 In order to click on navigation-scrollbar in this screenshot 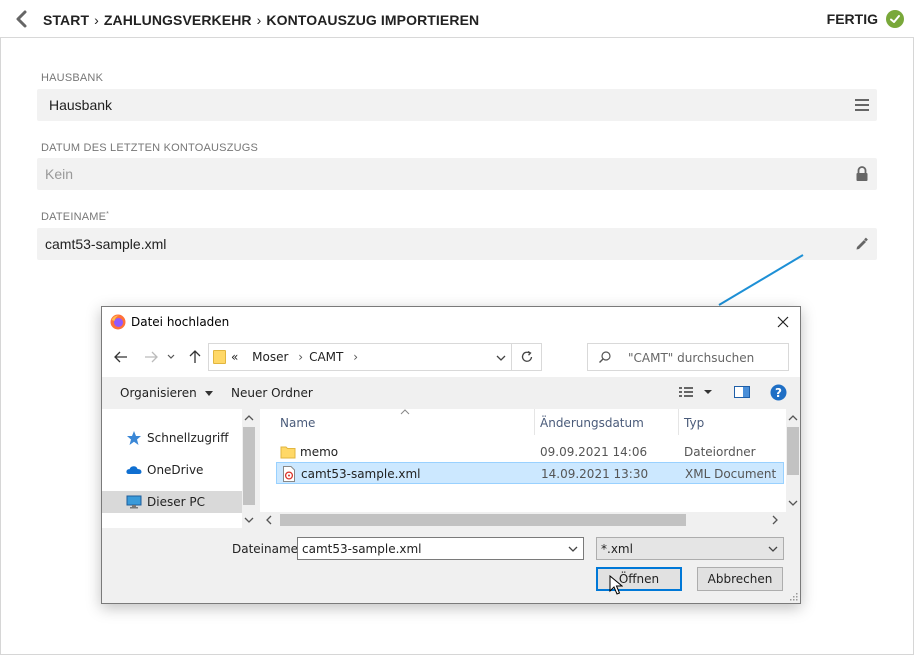, I will do `click(249, 468)`.